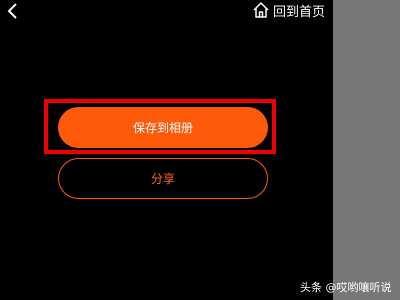 Image resolution: width=400 pixels, height=300 pixels. I want to click on chevron-left-icon, so click(12, 11).